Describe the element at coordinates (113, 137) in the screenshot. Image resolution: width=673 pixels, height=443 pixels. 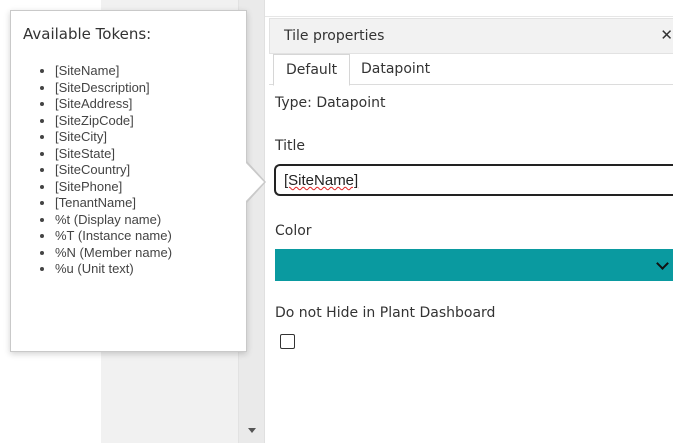
I see `list-item: [SiteCity]` at that location.